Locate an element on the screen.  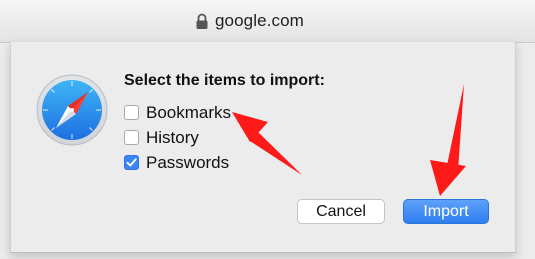
option-label: History is located at coordinates (172, 137).